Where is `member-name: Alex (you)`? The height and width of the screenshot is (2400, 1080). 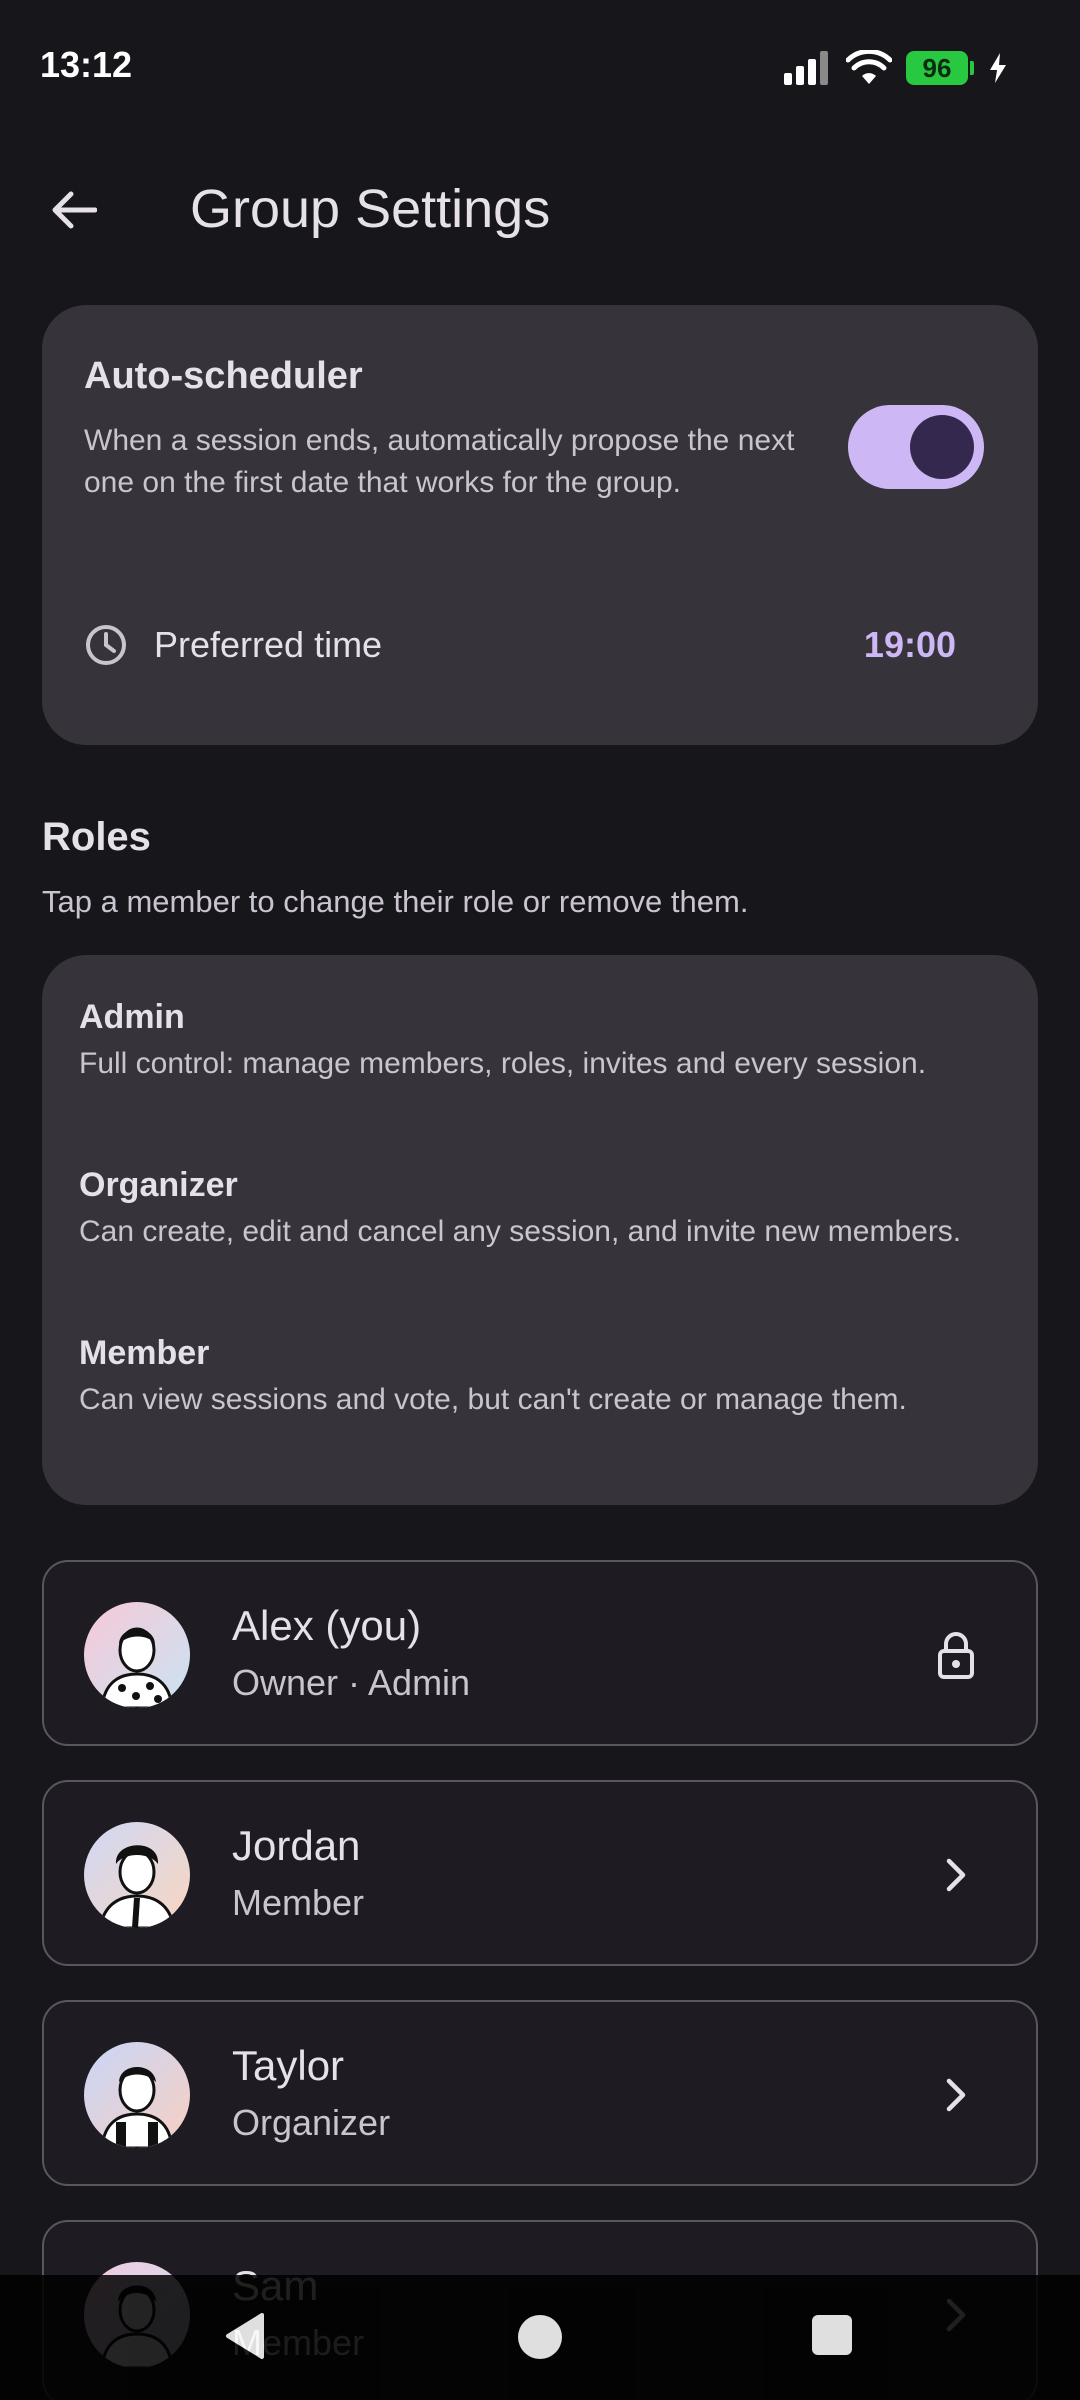
member-name: Alex (you) is located at coordinates (327, 1625).